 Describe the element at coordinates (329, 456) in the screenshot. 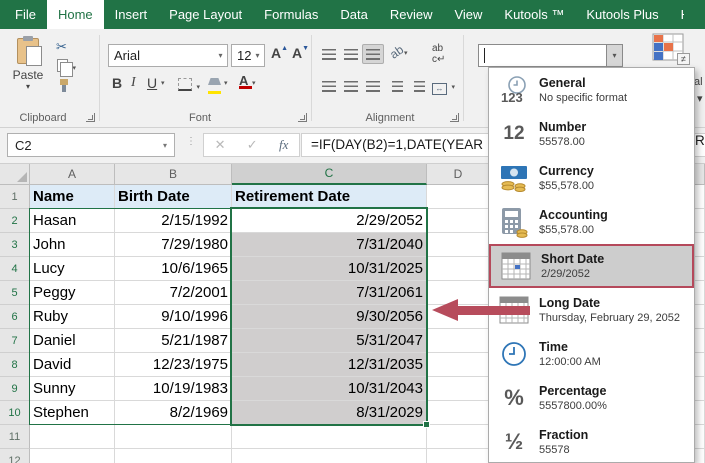

I see `cell-c12` at that location.